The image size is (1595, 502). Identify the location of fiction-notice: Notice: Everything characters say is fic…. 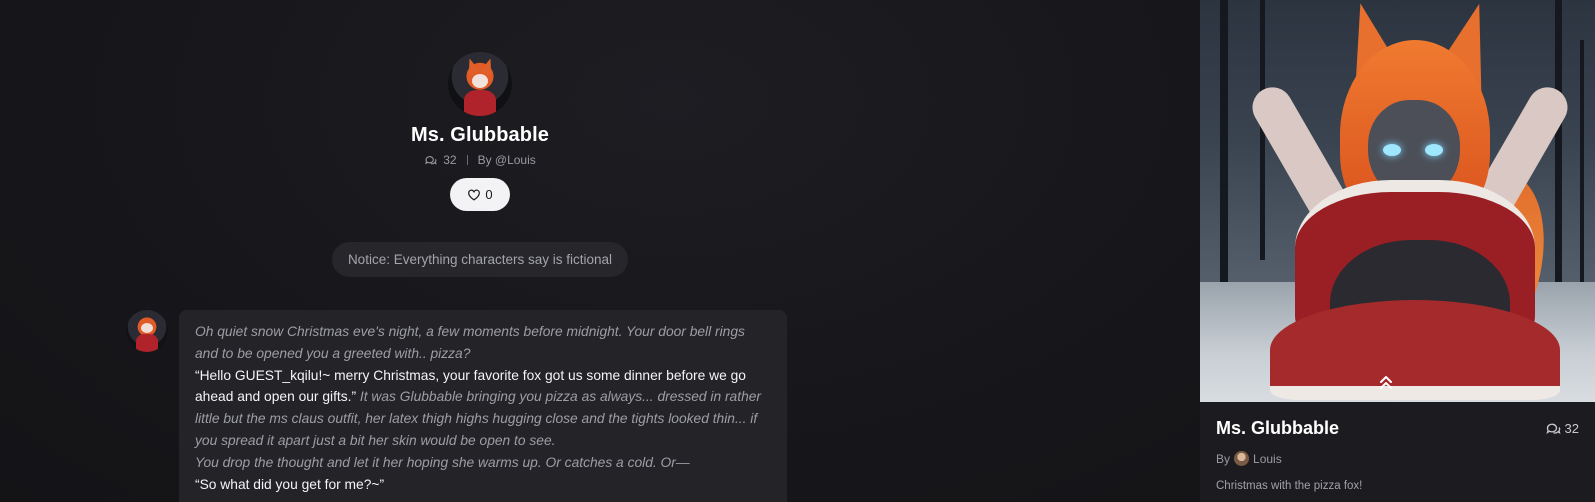
(480, 259).